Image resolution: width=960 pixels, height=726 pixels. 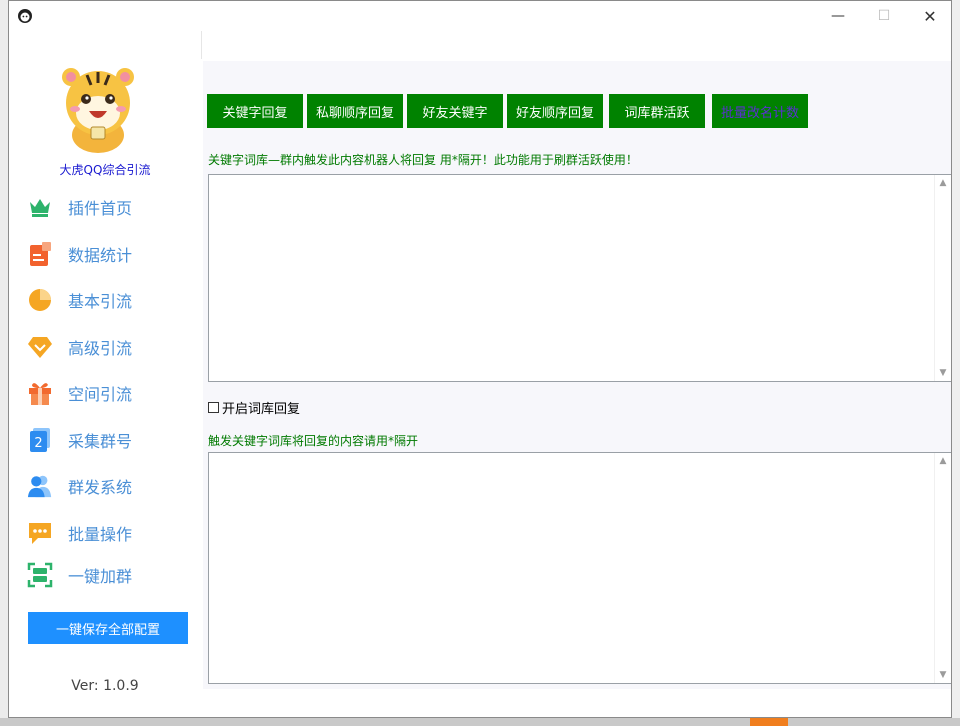 What do you see at coordinates (884, 16) in the screenshot?
I see `maximize-button: ☐` at bounding box center [884, 16].